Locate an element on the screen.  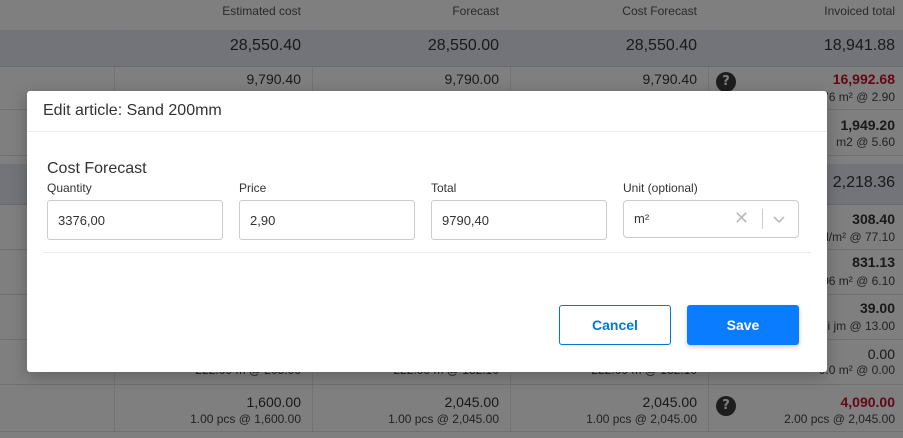
clear-icon: ✕ is located at coordinates (741, 218).